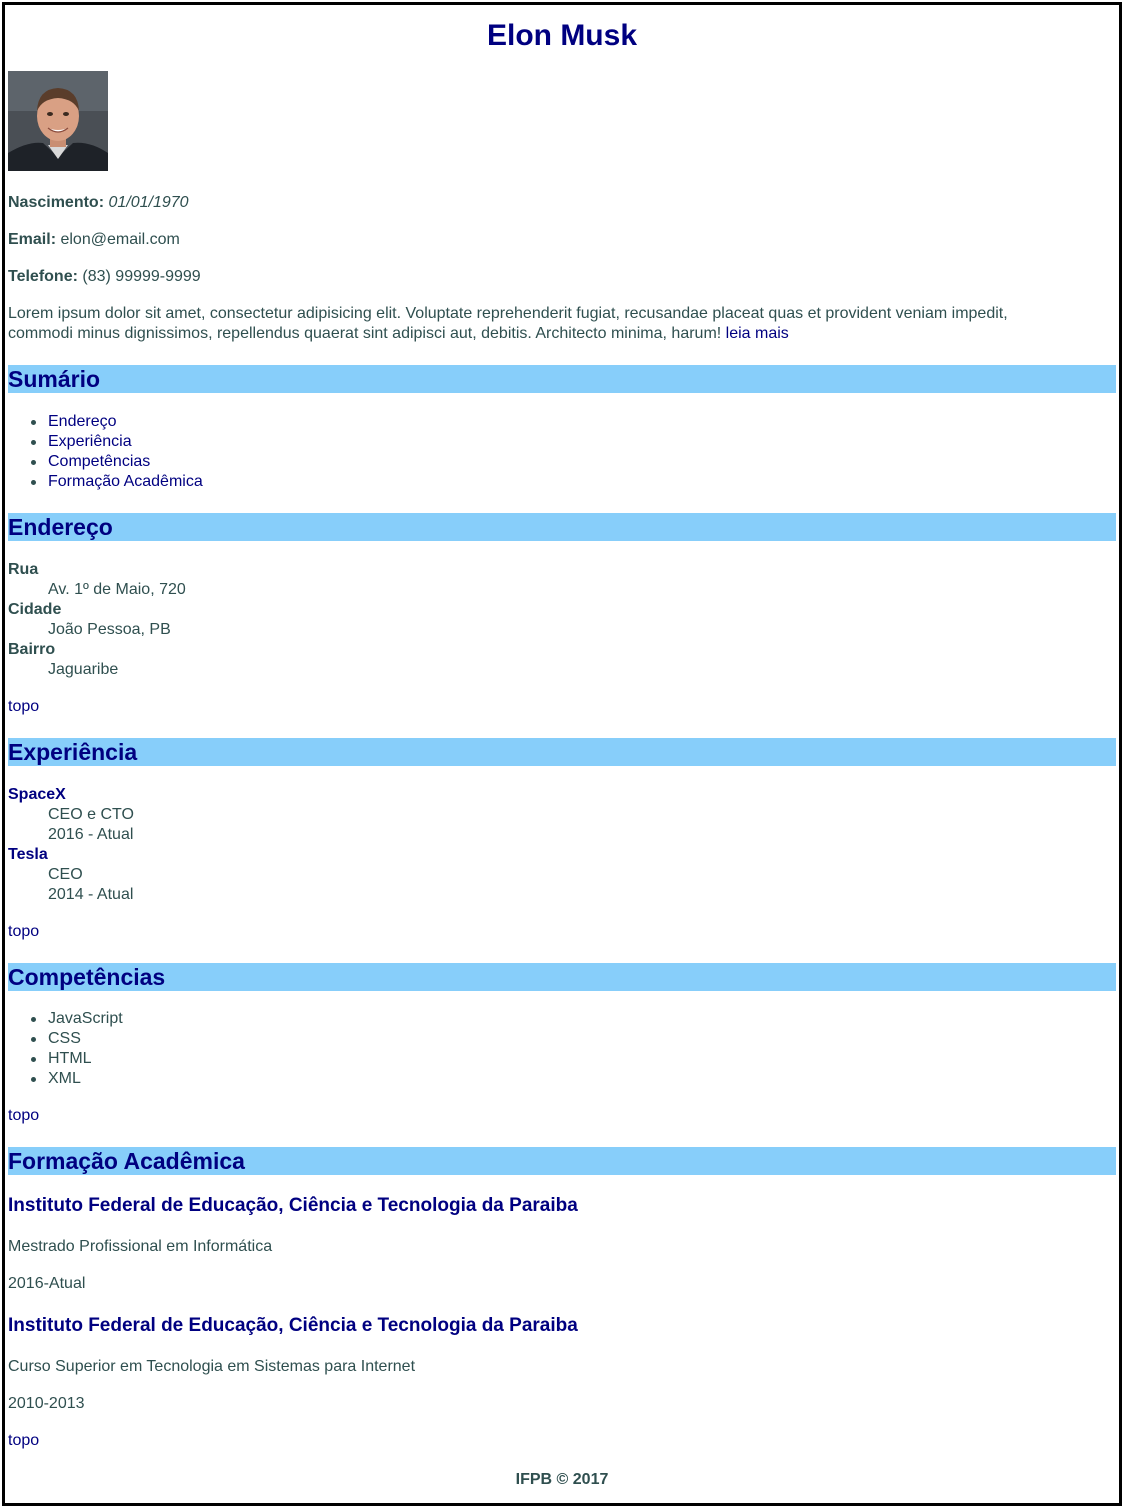 This screenshot has height=1508, width=1124. Describe the element at coordinates (562, 527) in the screenshot. I see `section-title-address: Endereço` at that location.